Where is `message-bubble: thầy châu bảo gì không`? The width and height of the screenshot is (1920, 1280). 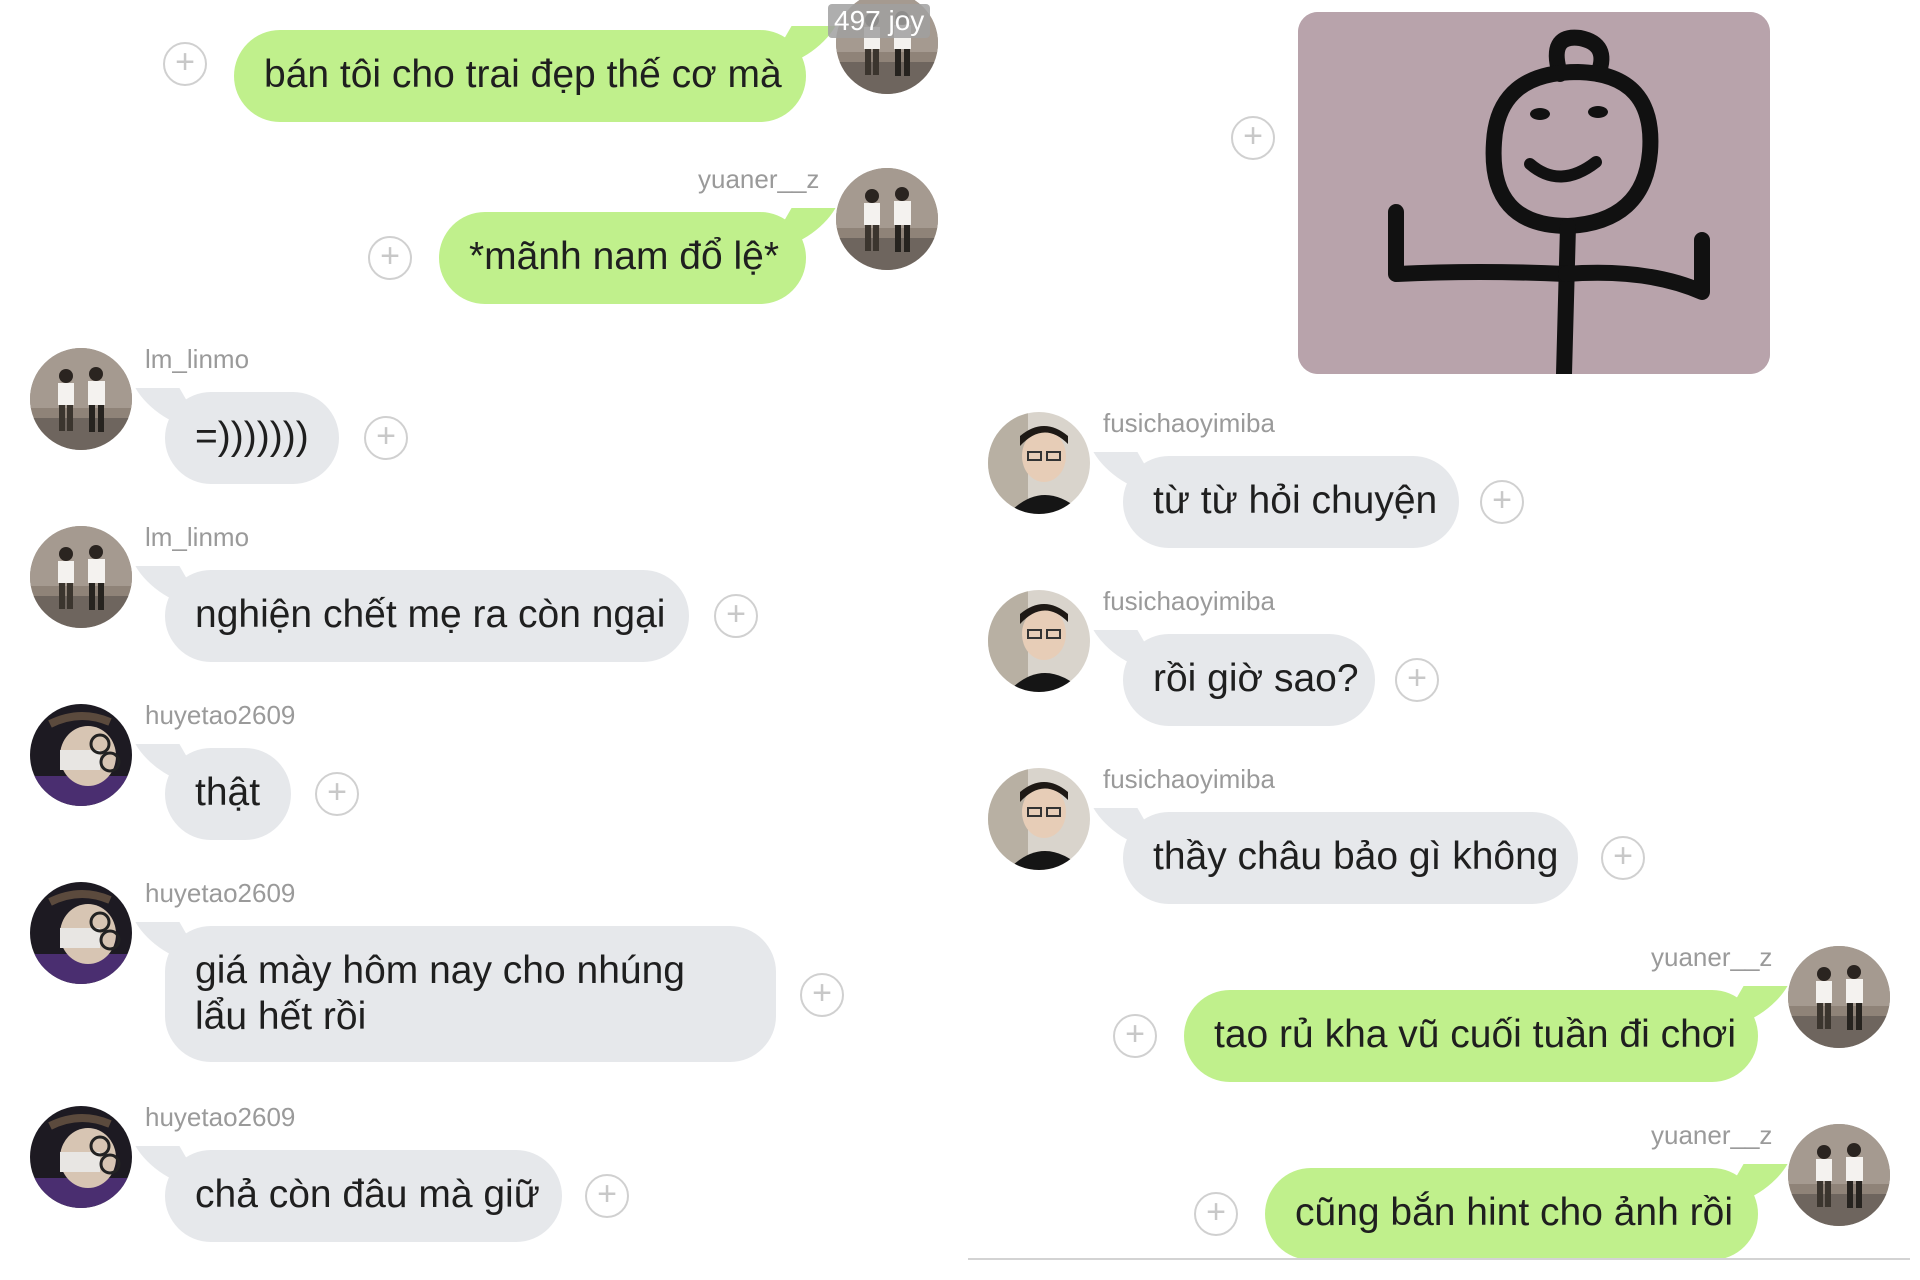 message-bubble: thầy châu bảo gì không is located at coordinates (1350, 858).